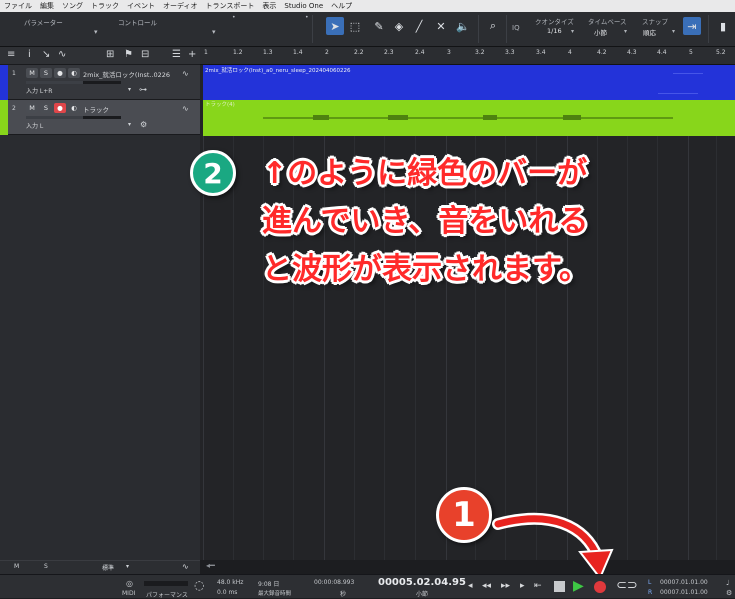  I want to click on position-time: 00005.02.04.95, so click(422, 582).